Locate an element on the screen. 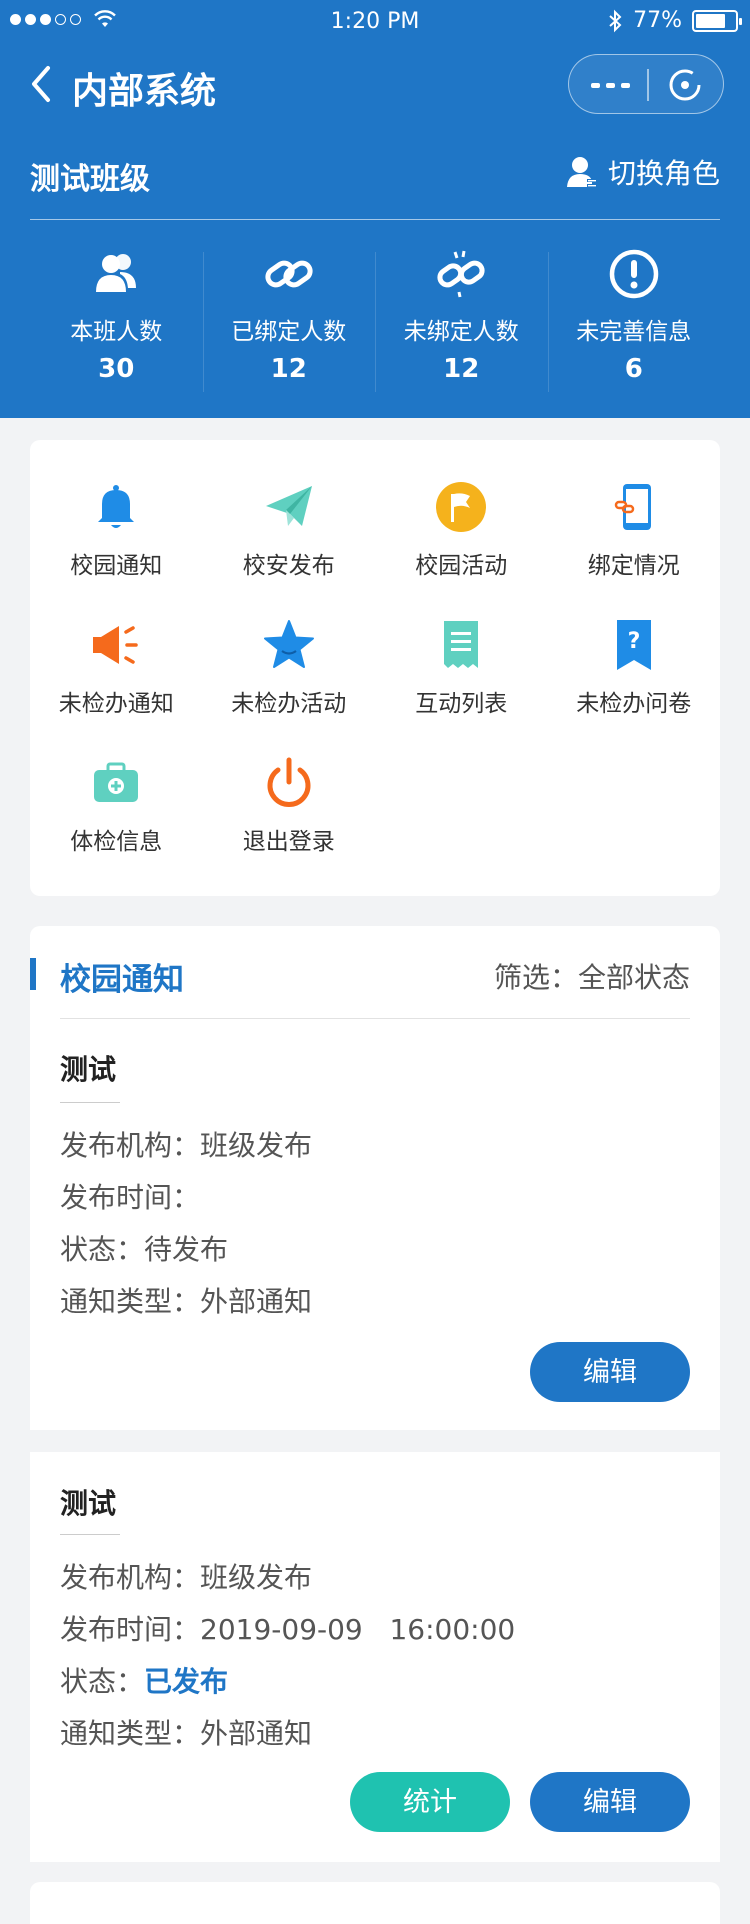 This screenshot has width=750, height=1924. menu-label: 未检办问卷 is located at coordinates (634, 704).